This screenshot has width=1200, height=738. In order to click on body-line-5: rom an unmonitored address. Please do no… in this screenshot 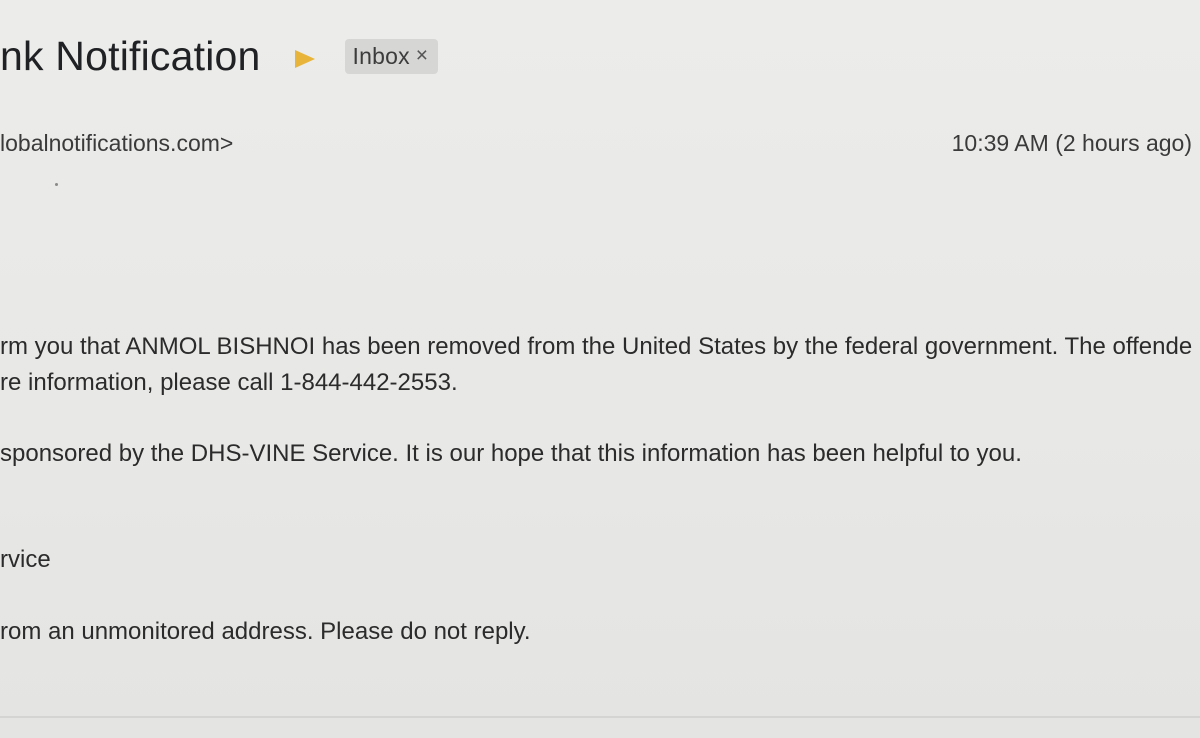, I will do `click(265, 631)`.